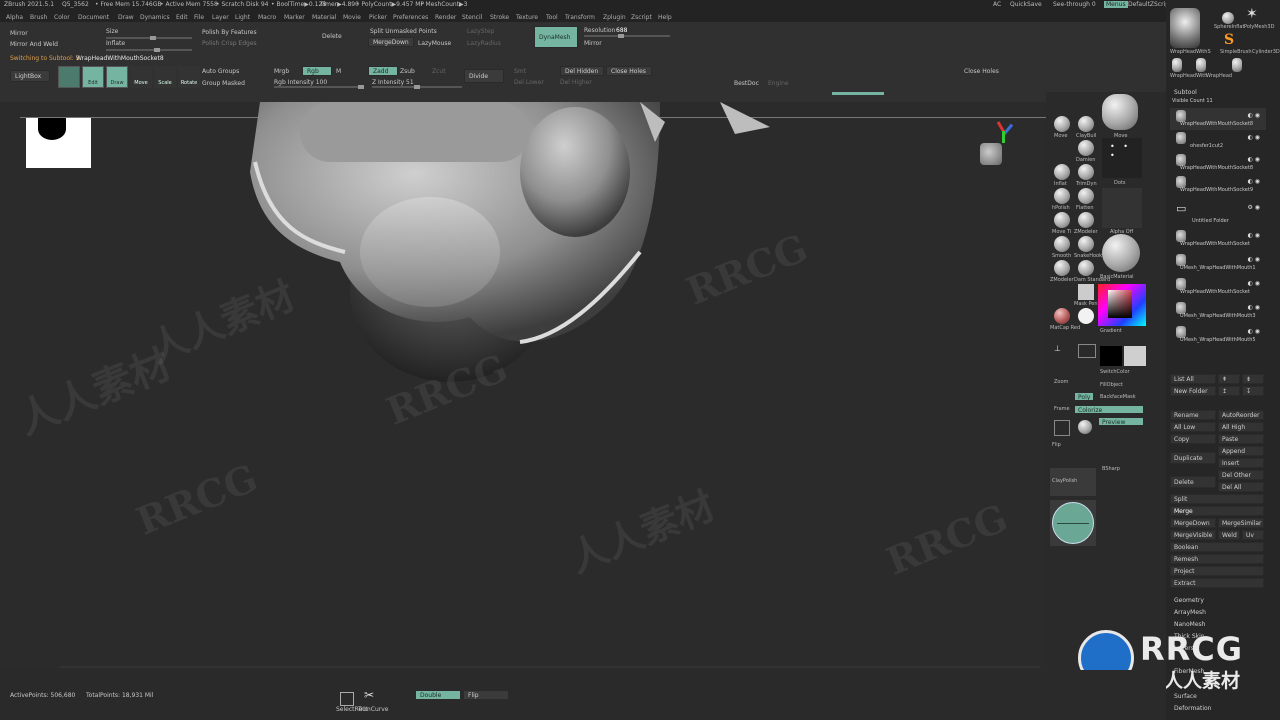 The height and width of the screenshot is (720, 1280). What do you see at coordinates (369, 695) in the screenshot?
I see `trim-curve-icon: ✂` at bounding box center [369, 695].